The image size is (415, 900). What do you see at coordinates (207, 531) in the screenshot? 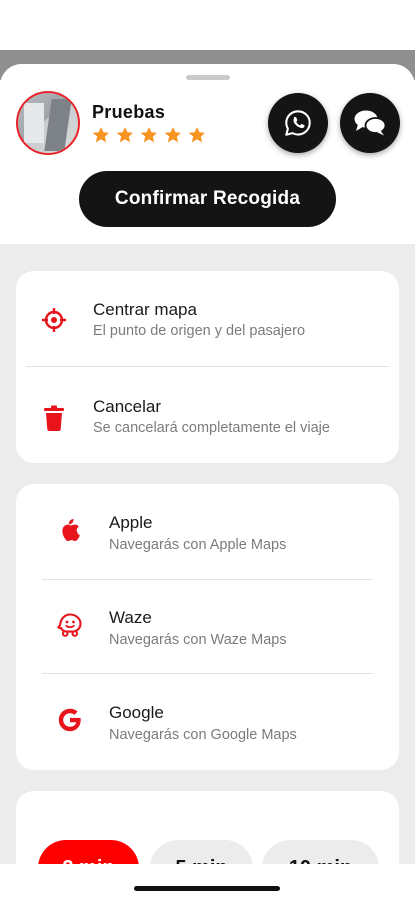
I see `nav-option-apple: Apple Navegarás con Apple Maps` at bounding box center [207, 531].